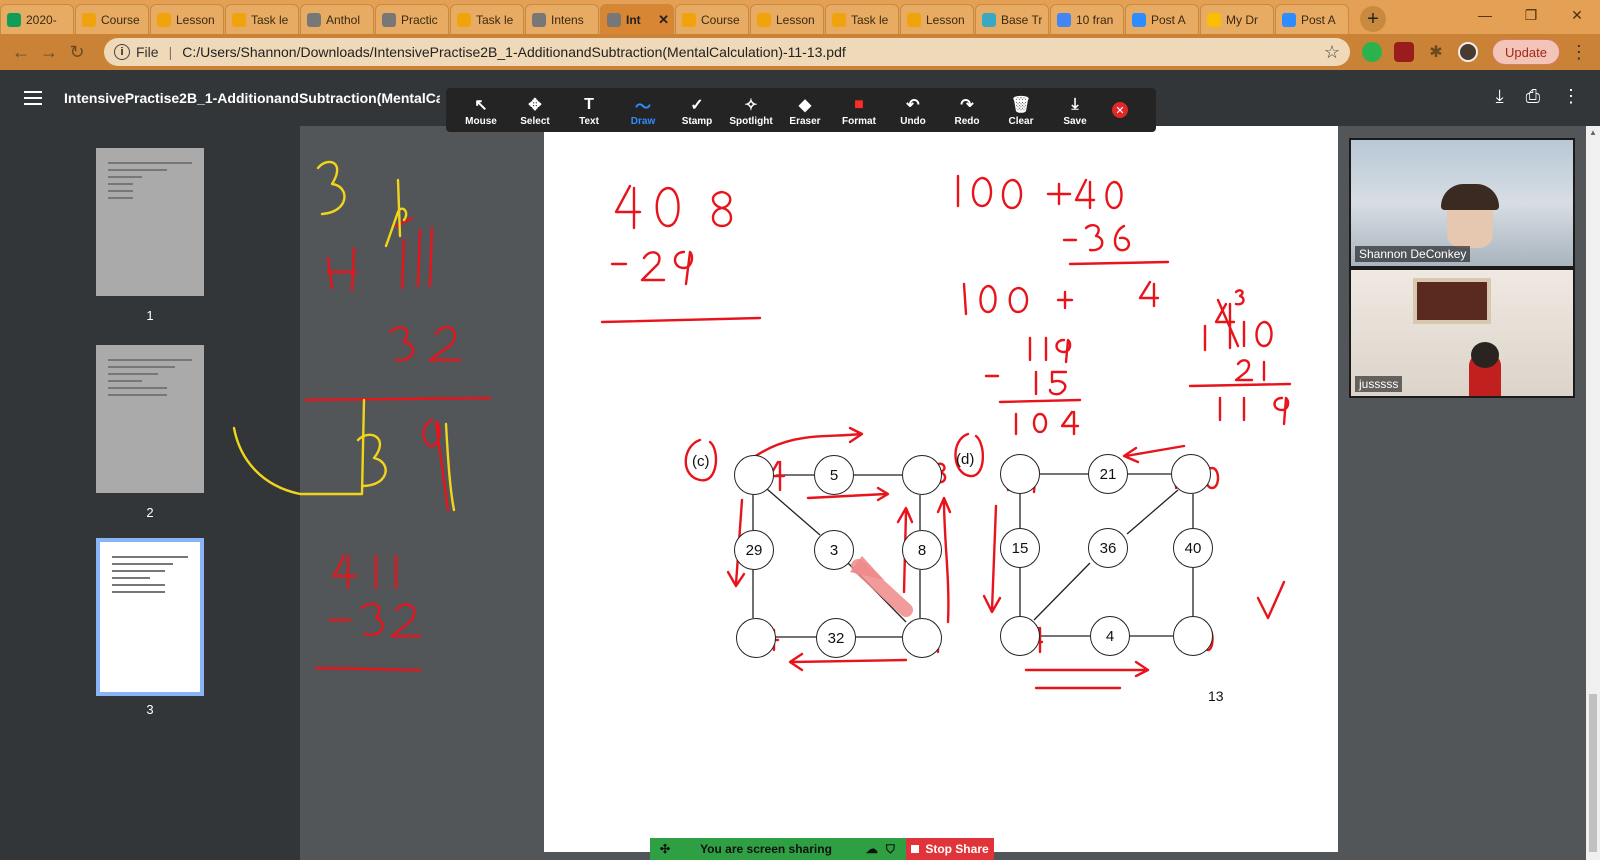 The width and height of the screenshot is (1600, 860). Describe the element at coordinates (701, 461) in the screenshot. I see `label-c: (c)` at that location.